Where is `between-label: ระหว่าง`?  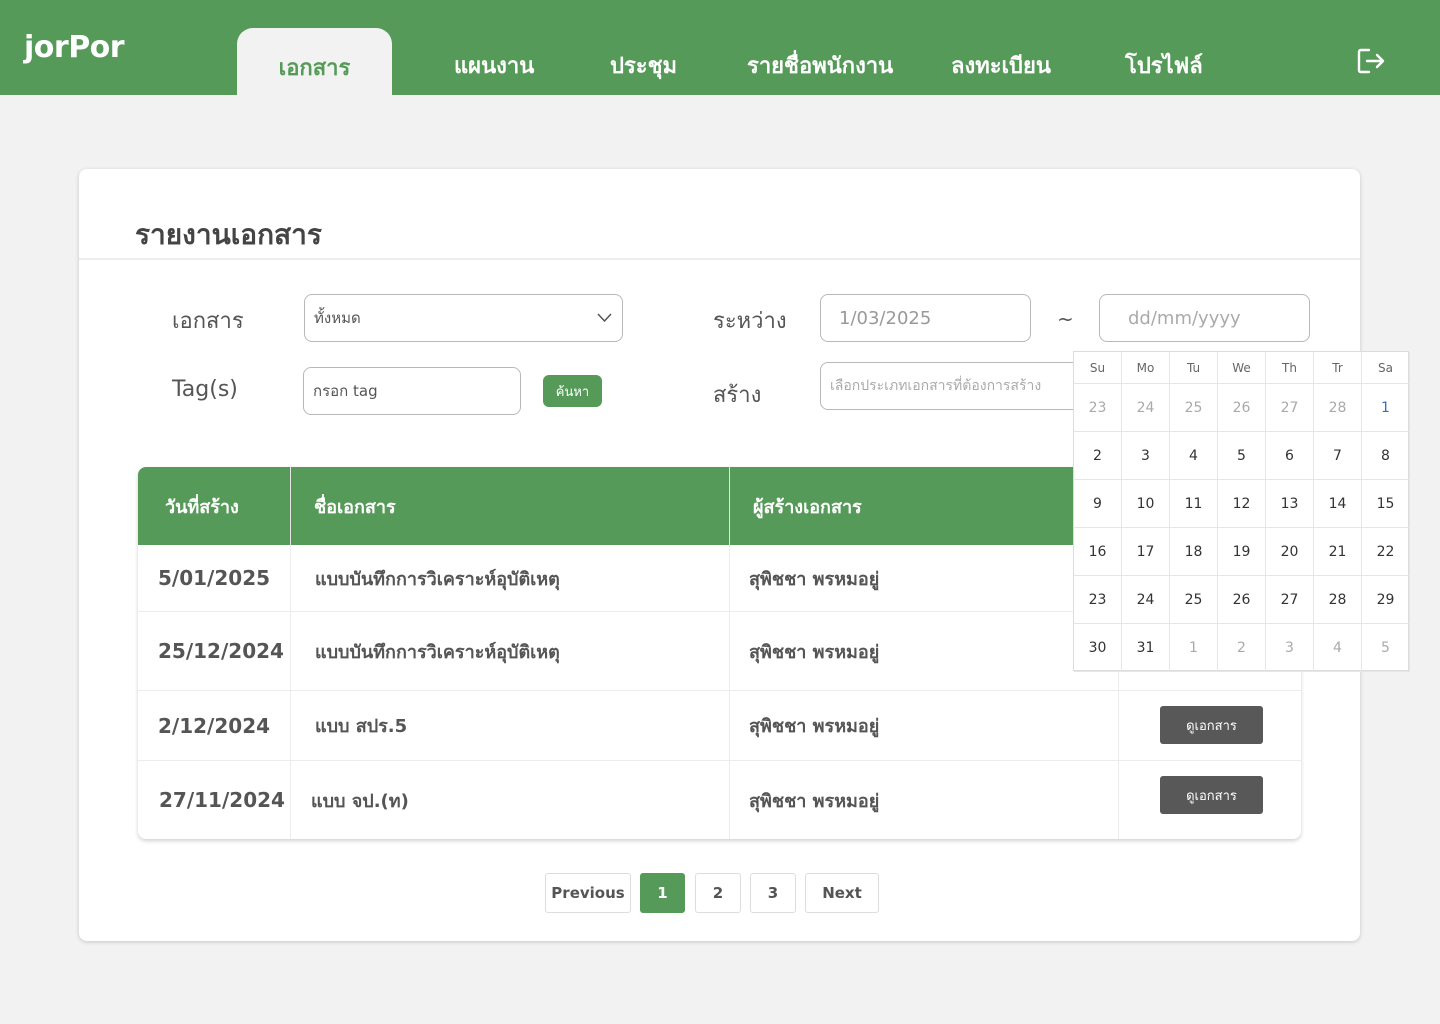
between-label: ระหว่าง is located at coordinates (750, 321).